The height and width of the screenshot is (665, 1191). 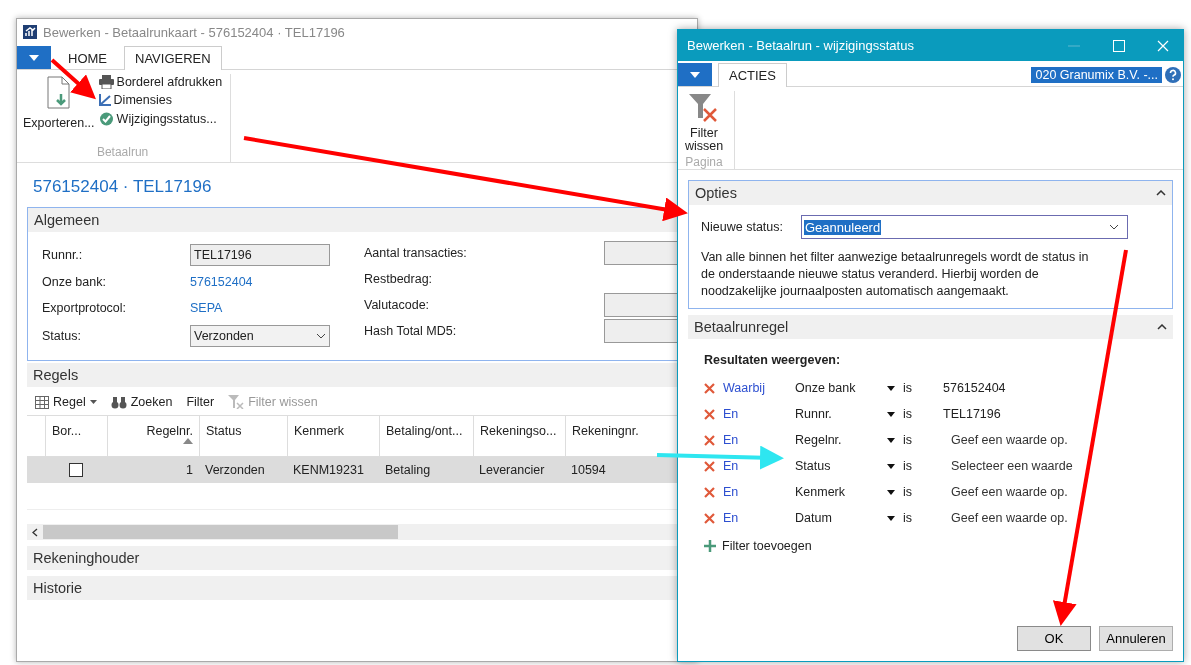 What do you see at coordinates (333, 436) in the screenshot?
I see `column-header: Kenmerk` at bounding box center [333, 436].